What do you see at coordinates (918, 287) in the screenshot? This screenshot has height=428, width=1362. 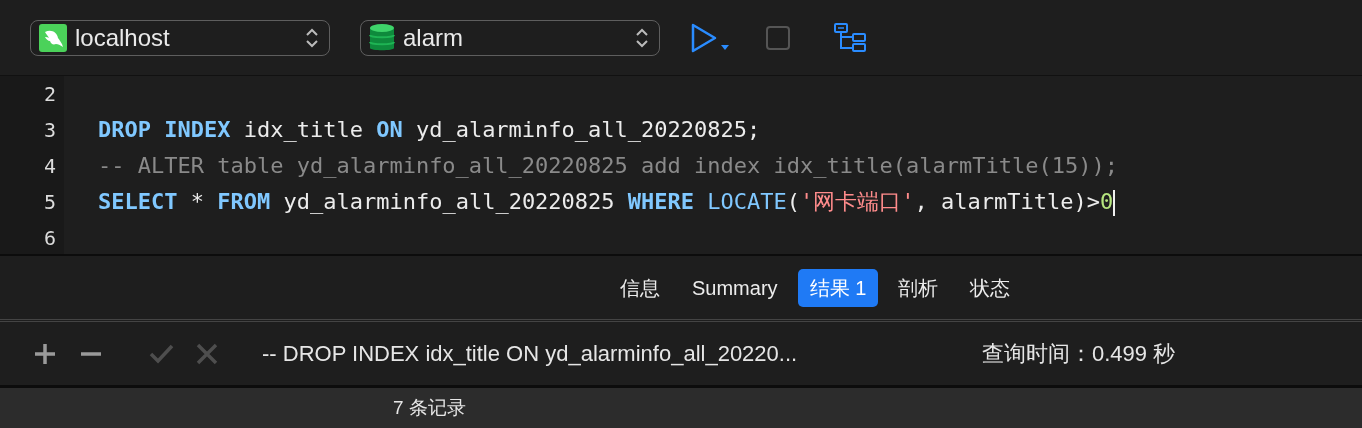 I see `result-tab: 剖析` at bounding box center [918, 287].